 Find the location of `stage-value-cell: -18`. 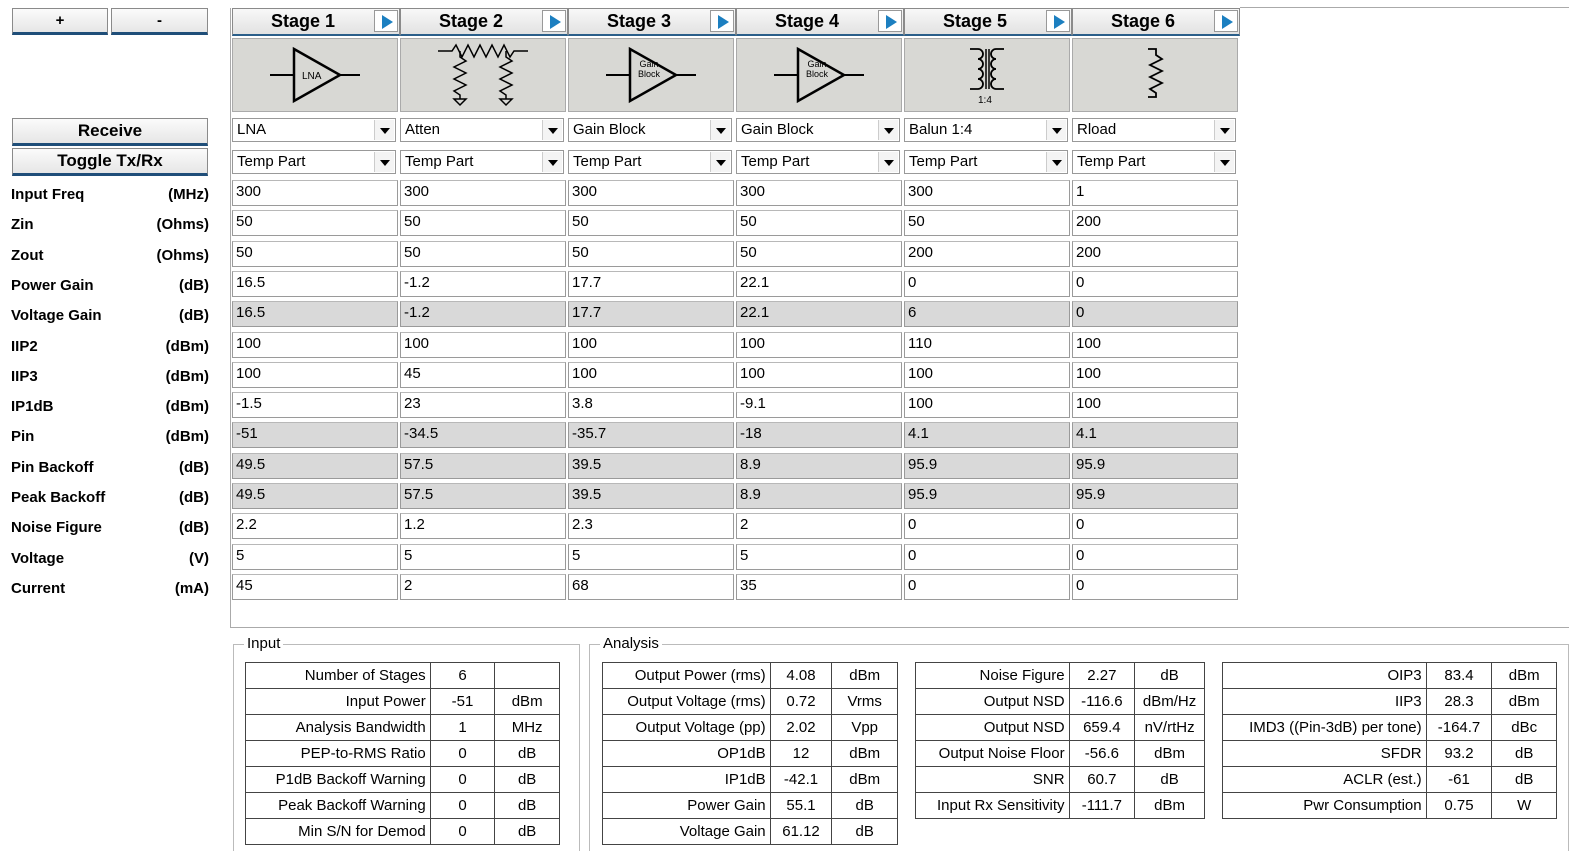

stage-value-cell: -18 is located at coordinates (819, 435).